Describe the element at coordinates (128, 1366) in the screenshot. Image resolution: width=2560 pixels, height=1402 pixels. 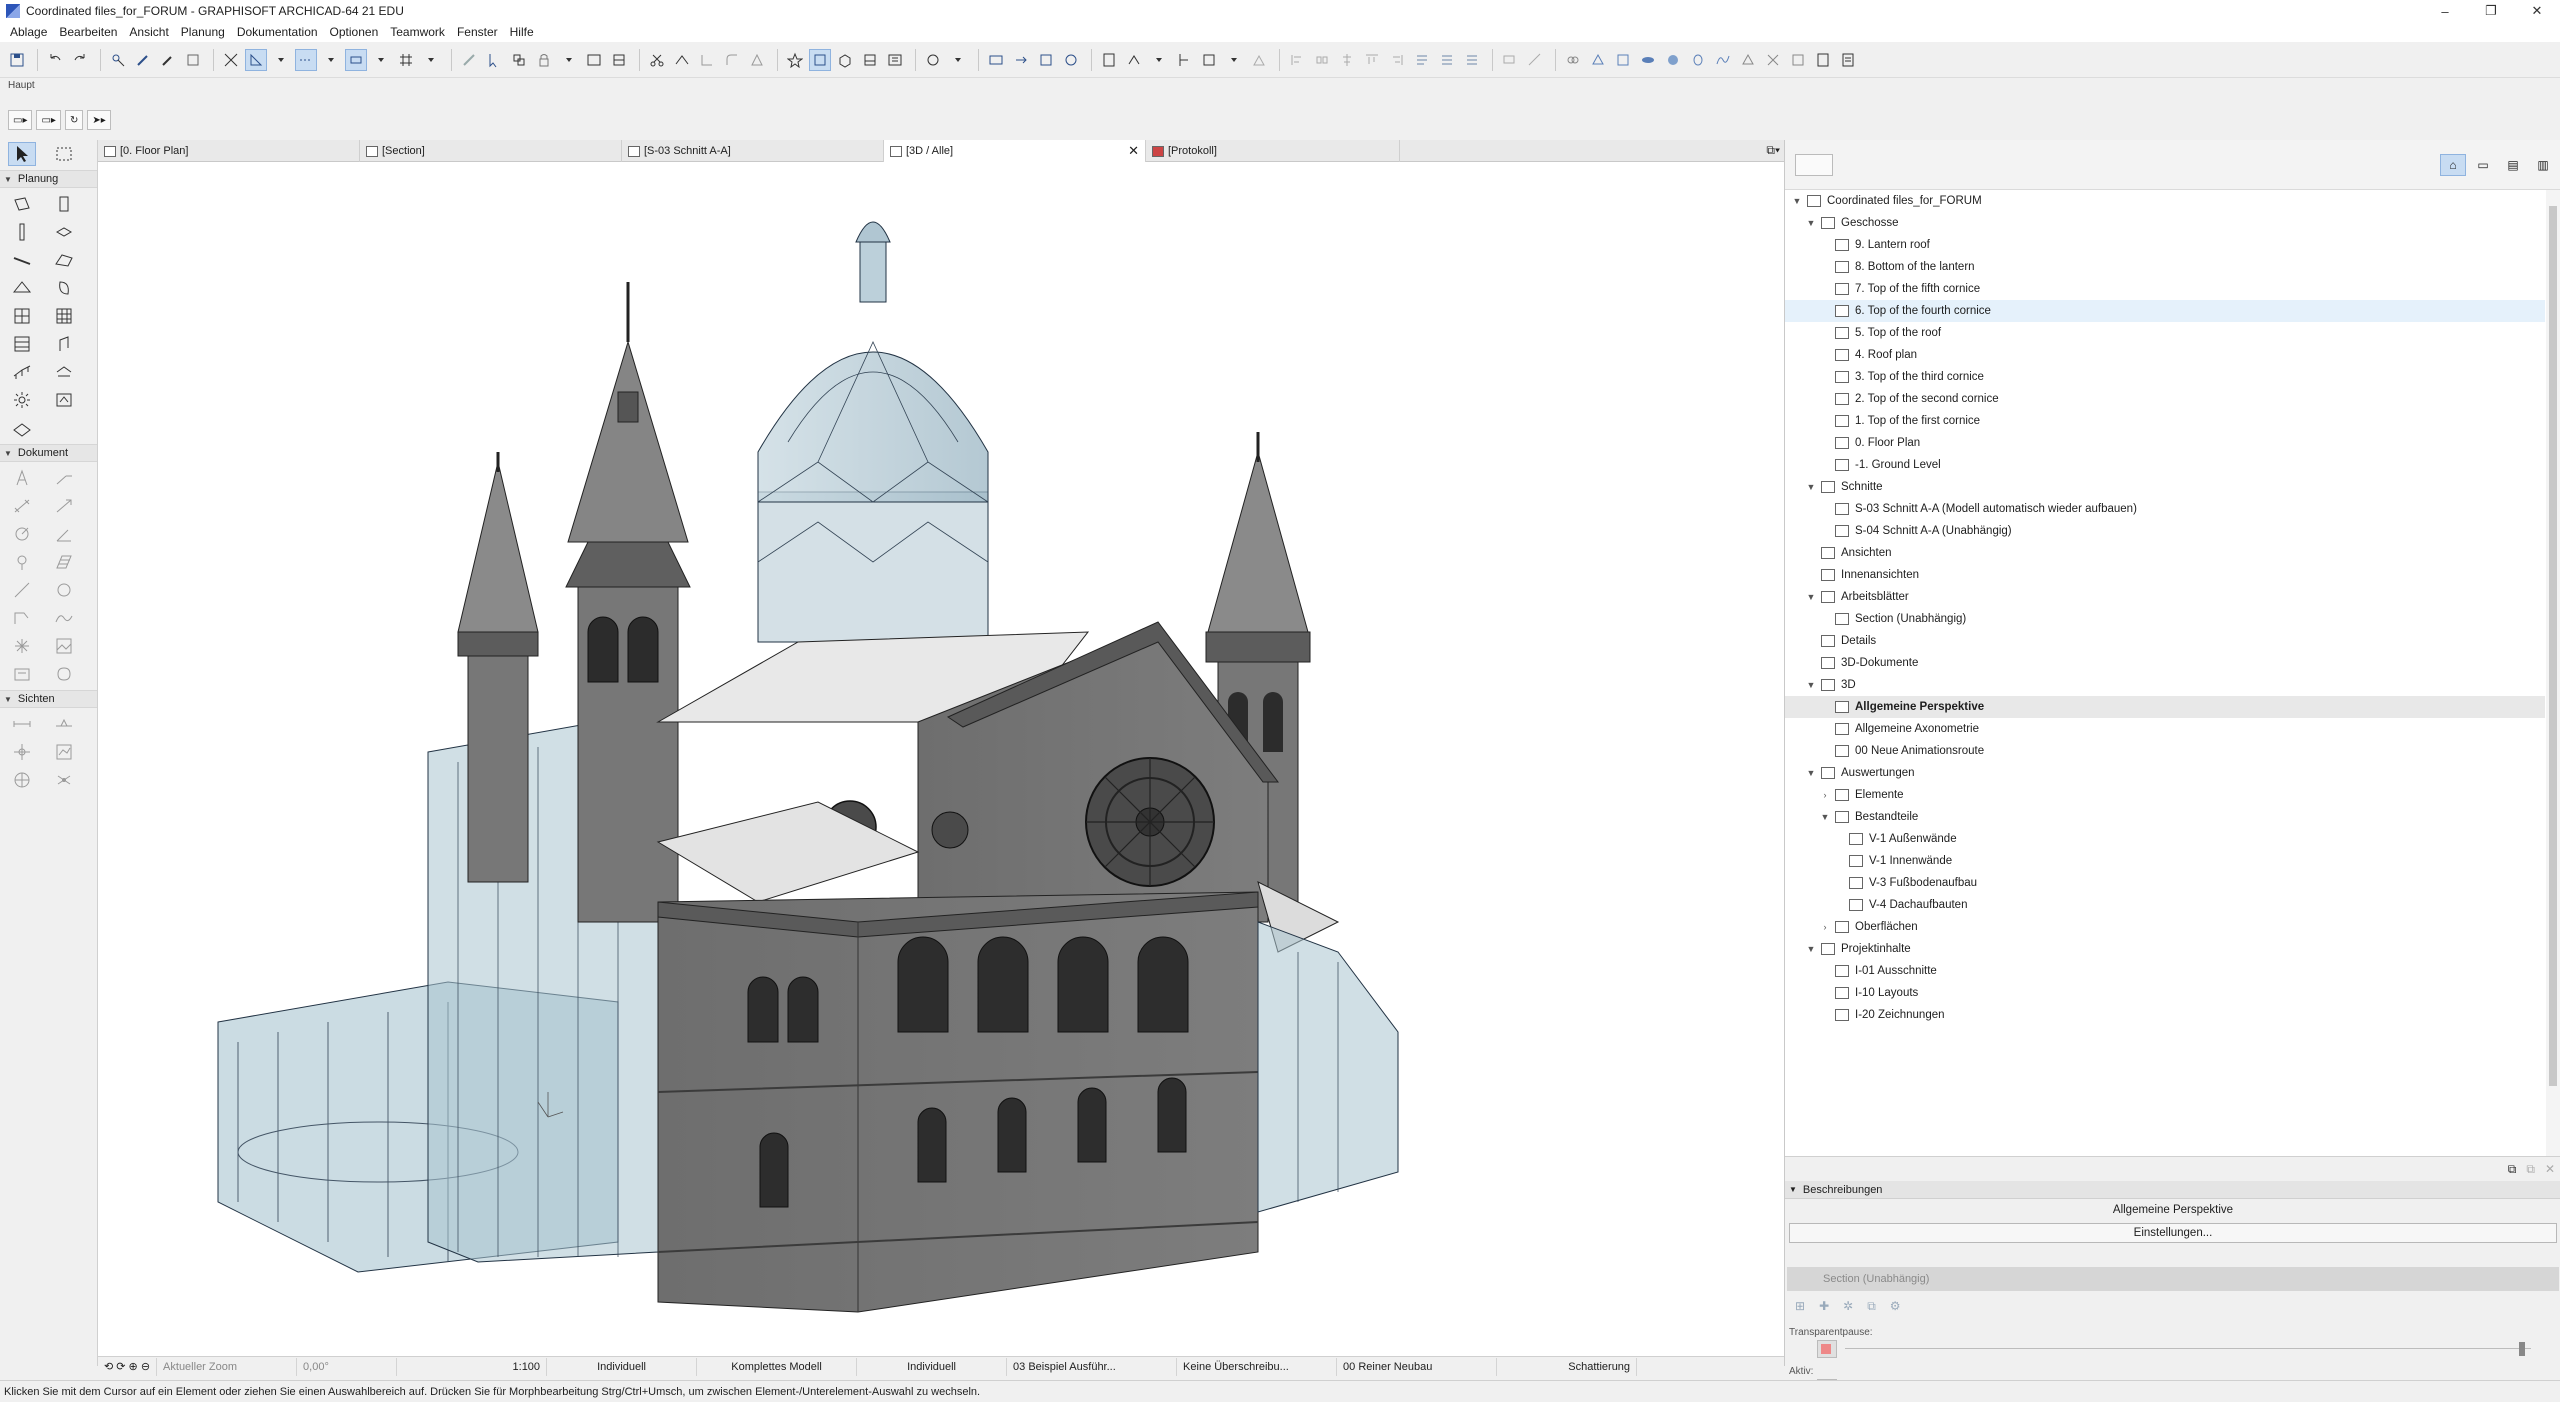
I see `zoom-controls-icon: ⟲ ⟳ ⊕ ⊖` at that location.